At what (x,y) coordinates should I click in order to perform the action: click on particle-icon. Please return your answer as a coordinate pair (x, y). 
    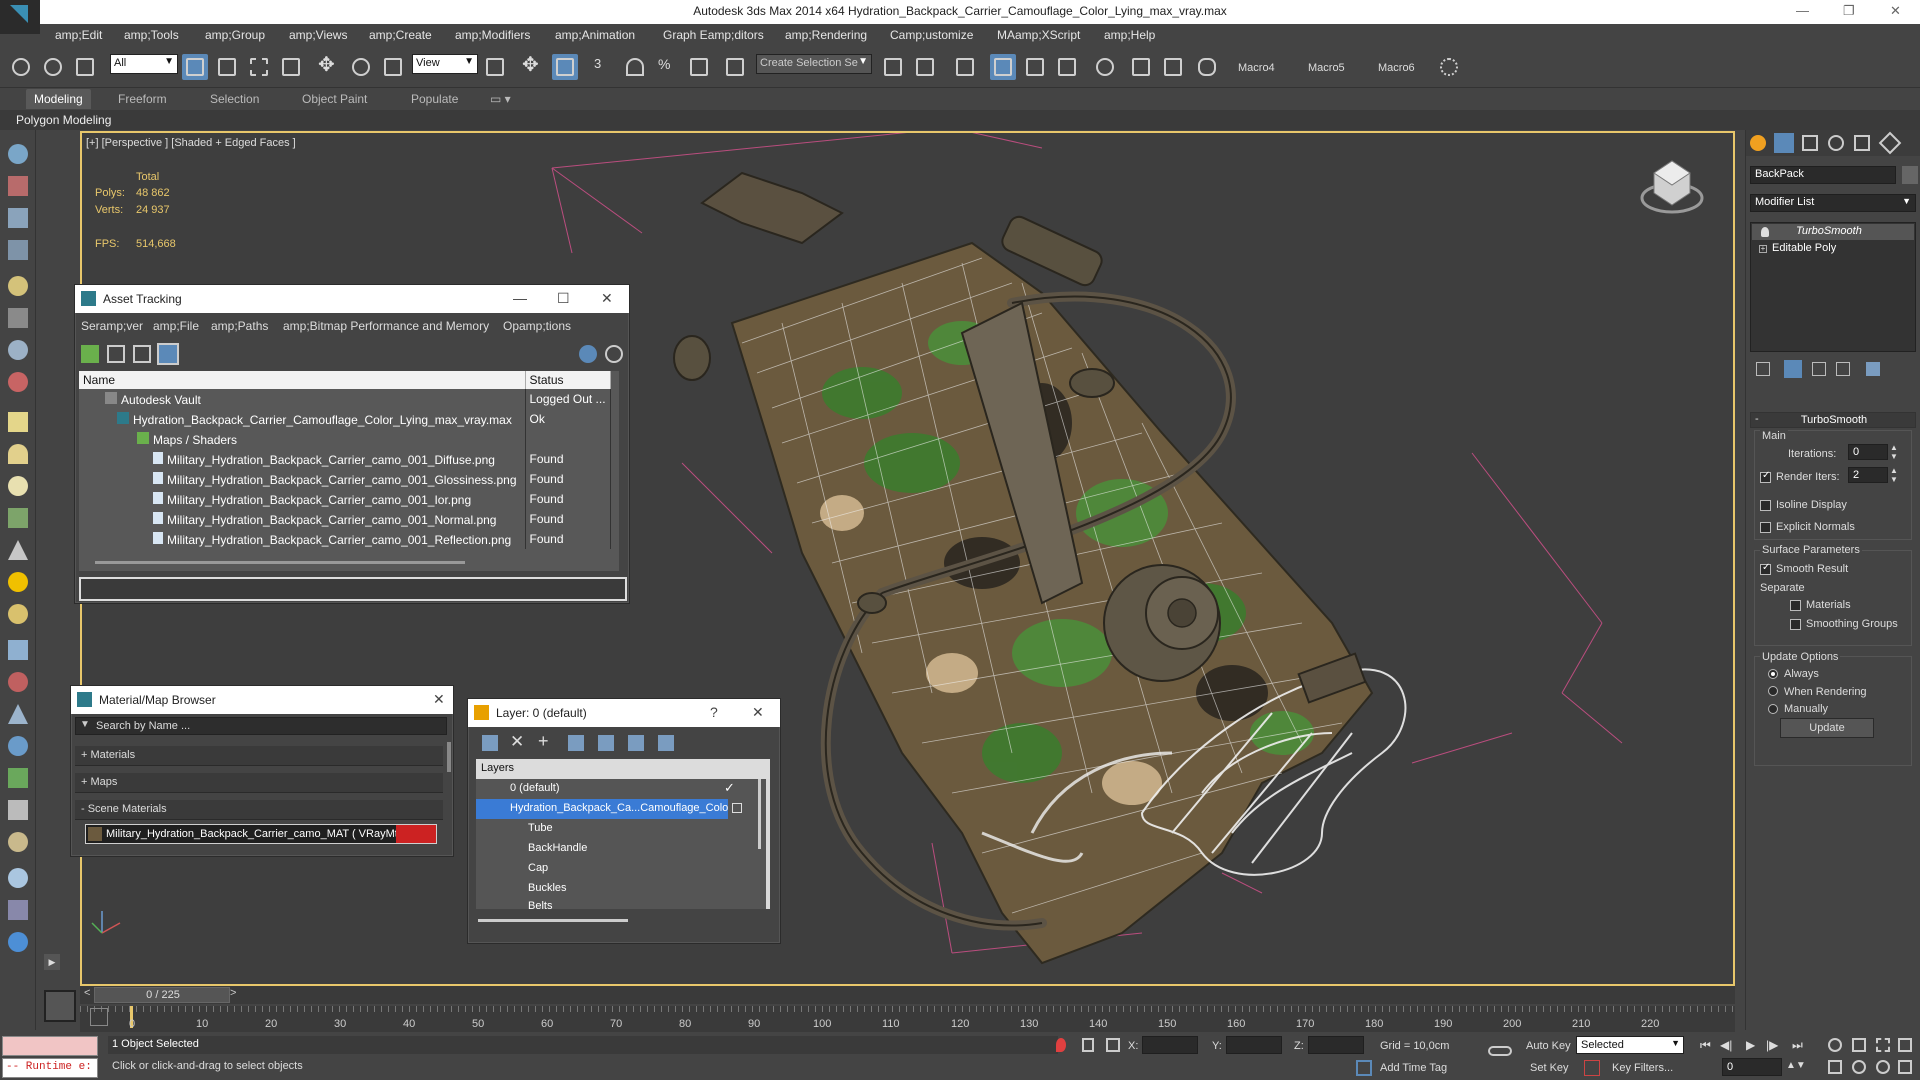
    Looking at the image, I should click on (18, 382).